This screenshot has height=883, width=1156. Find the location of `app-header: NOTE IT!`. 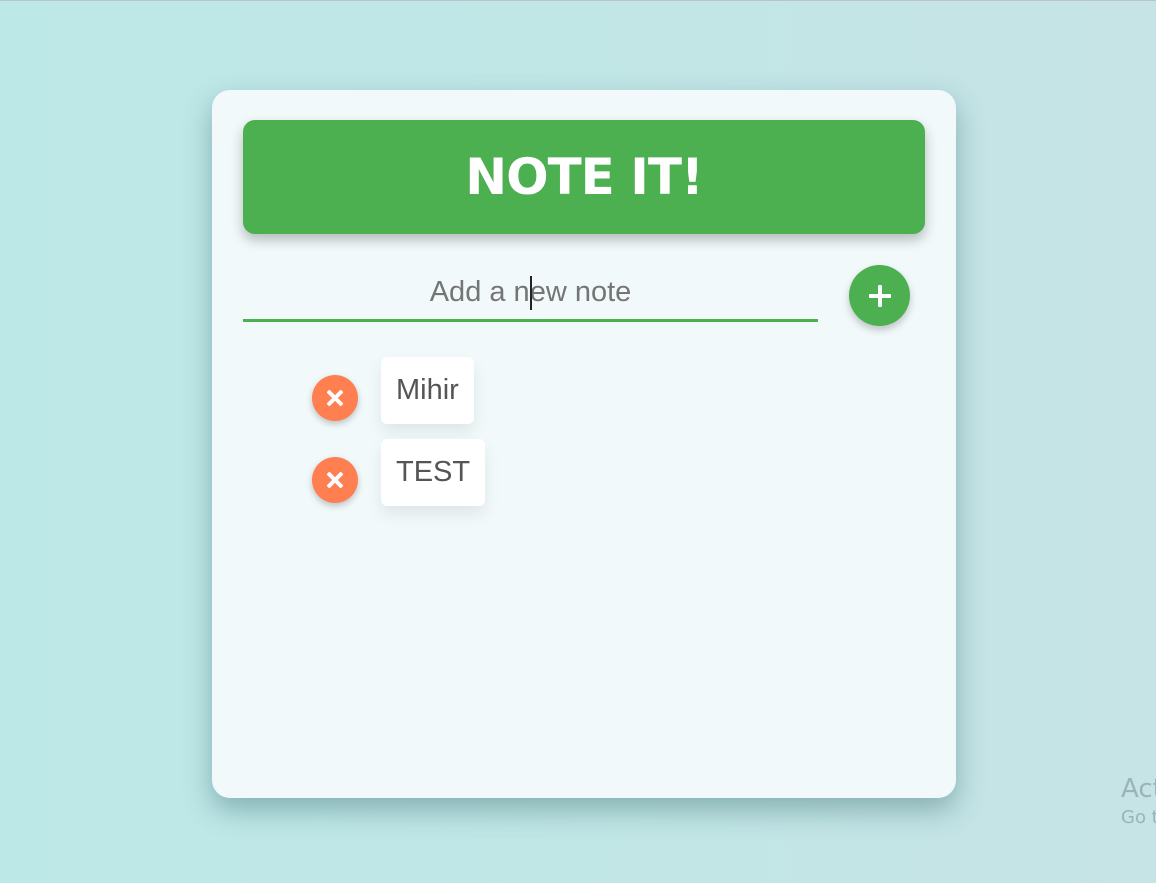

app-header: NOTE IT! is located at coordinates (584, 177).